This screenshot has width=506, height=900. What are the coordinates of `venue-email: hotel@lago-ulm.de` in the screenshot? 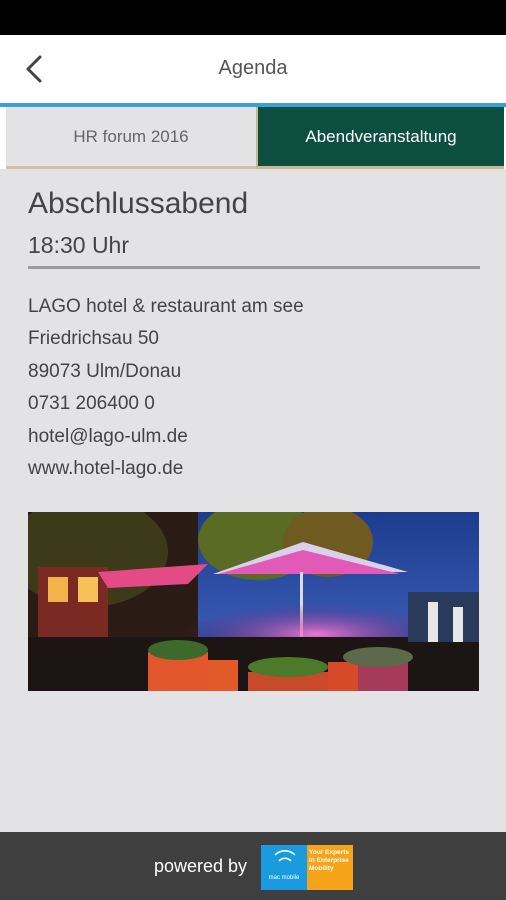 It's located at (254, 437).